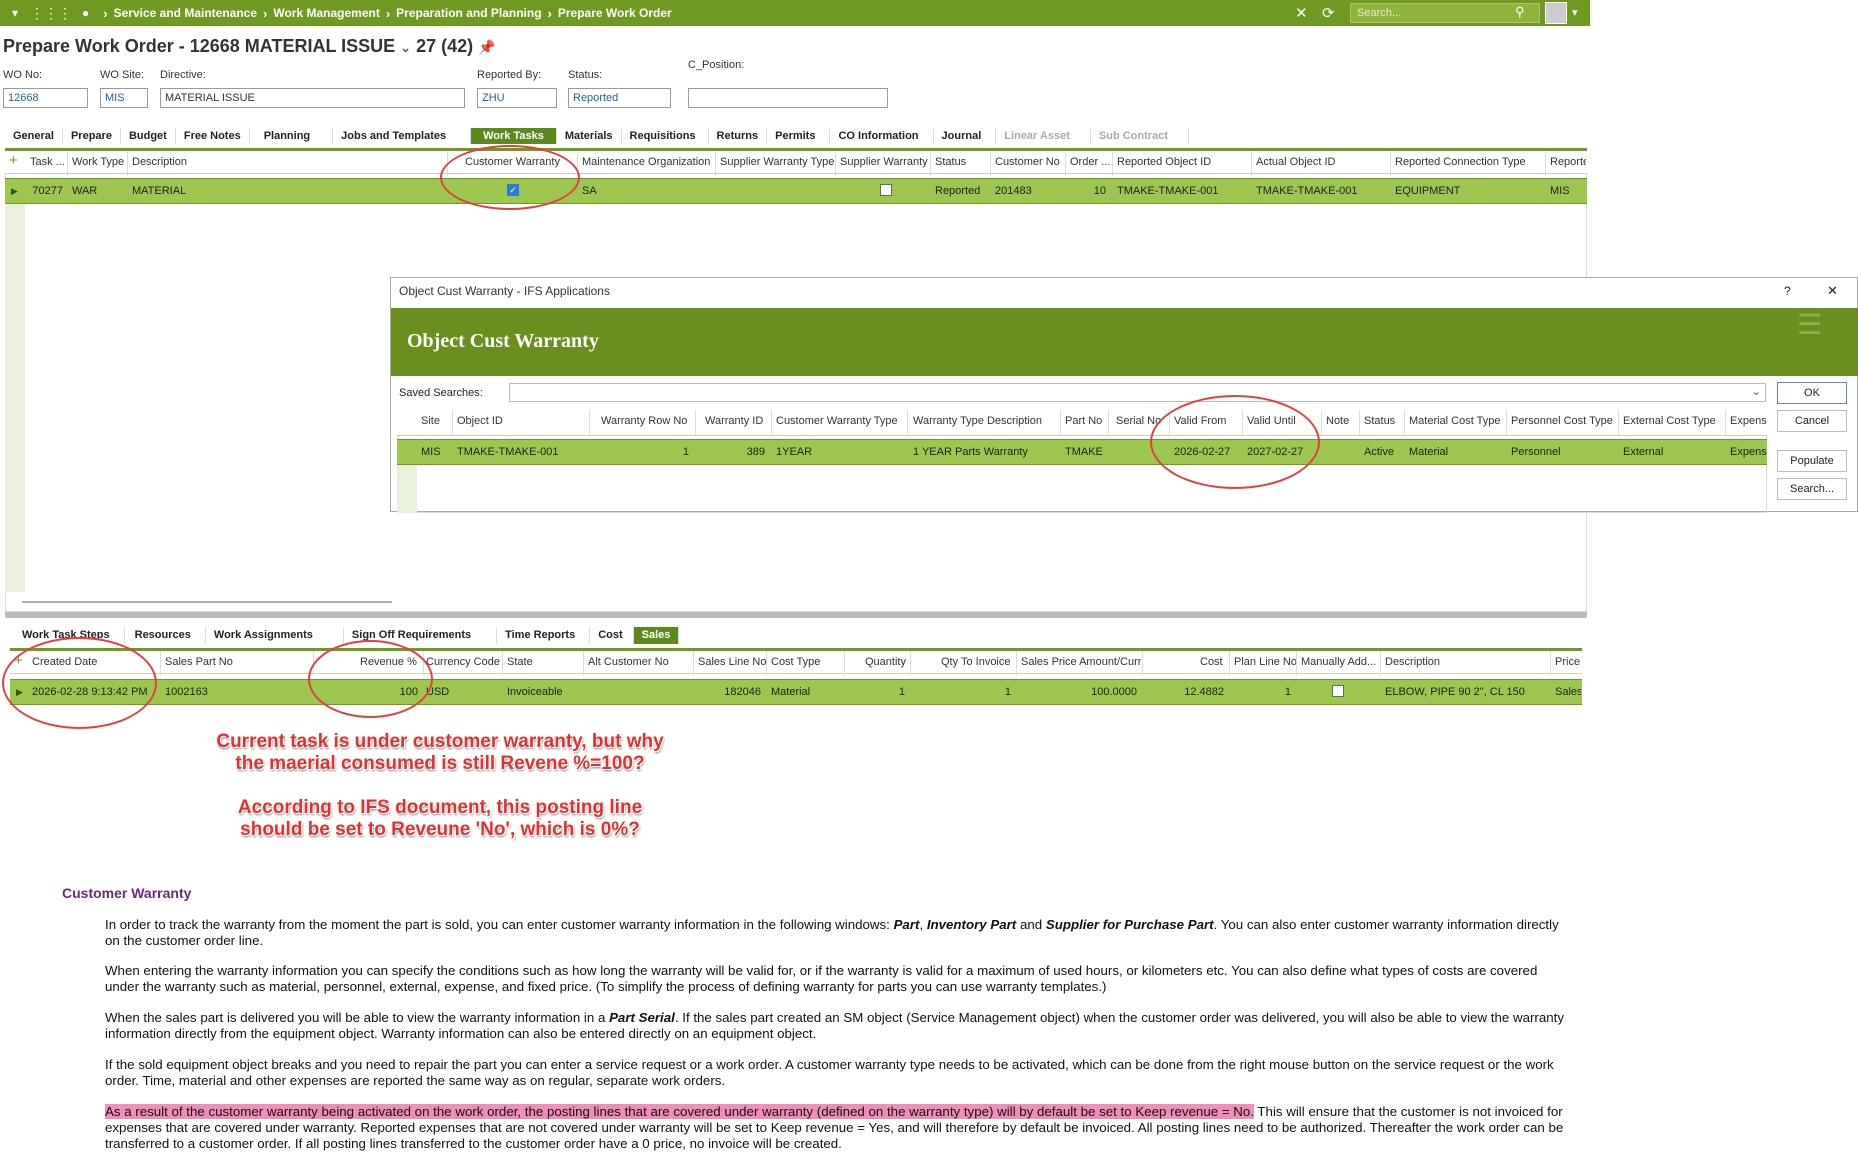  Describe the element at coordinates (15, 13) in the screenshot. I see `dropdown-arrow-icon: ▾` at that location.